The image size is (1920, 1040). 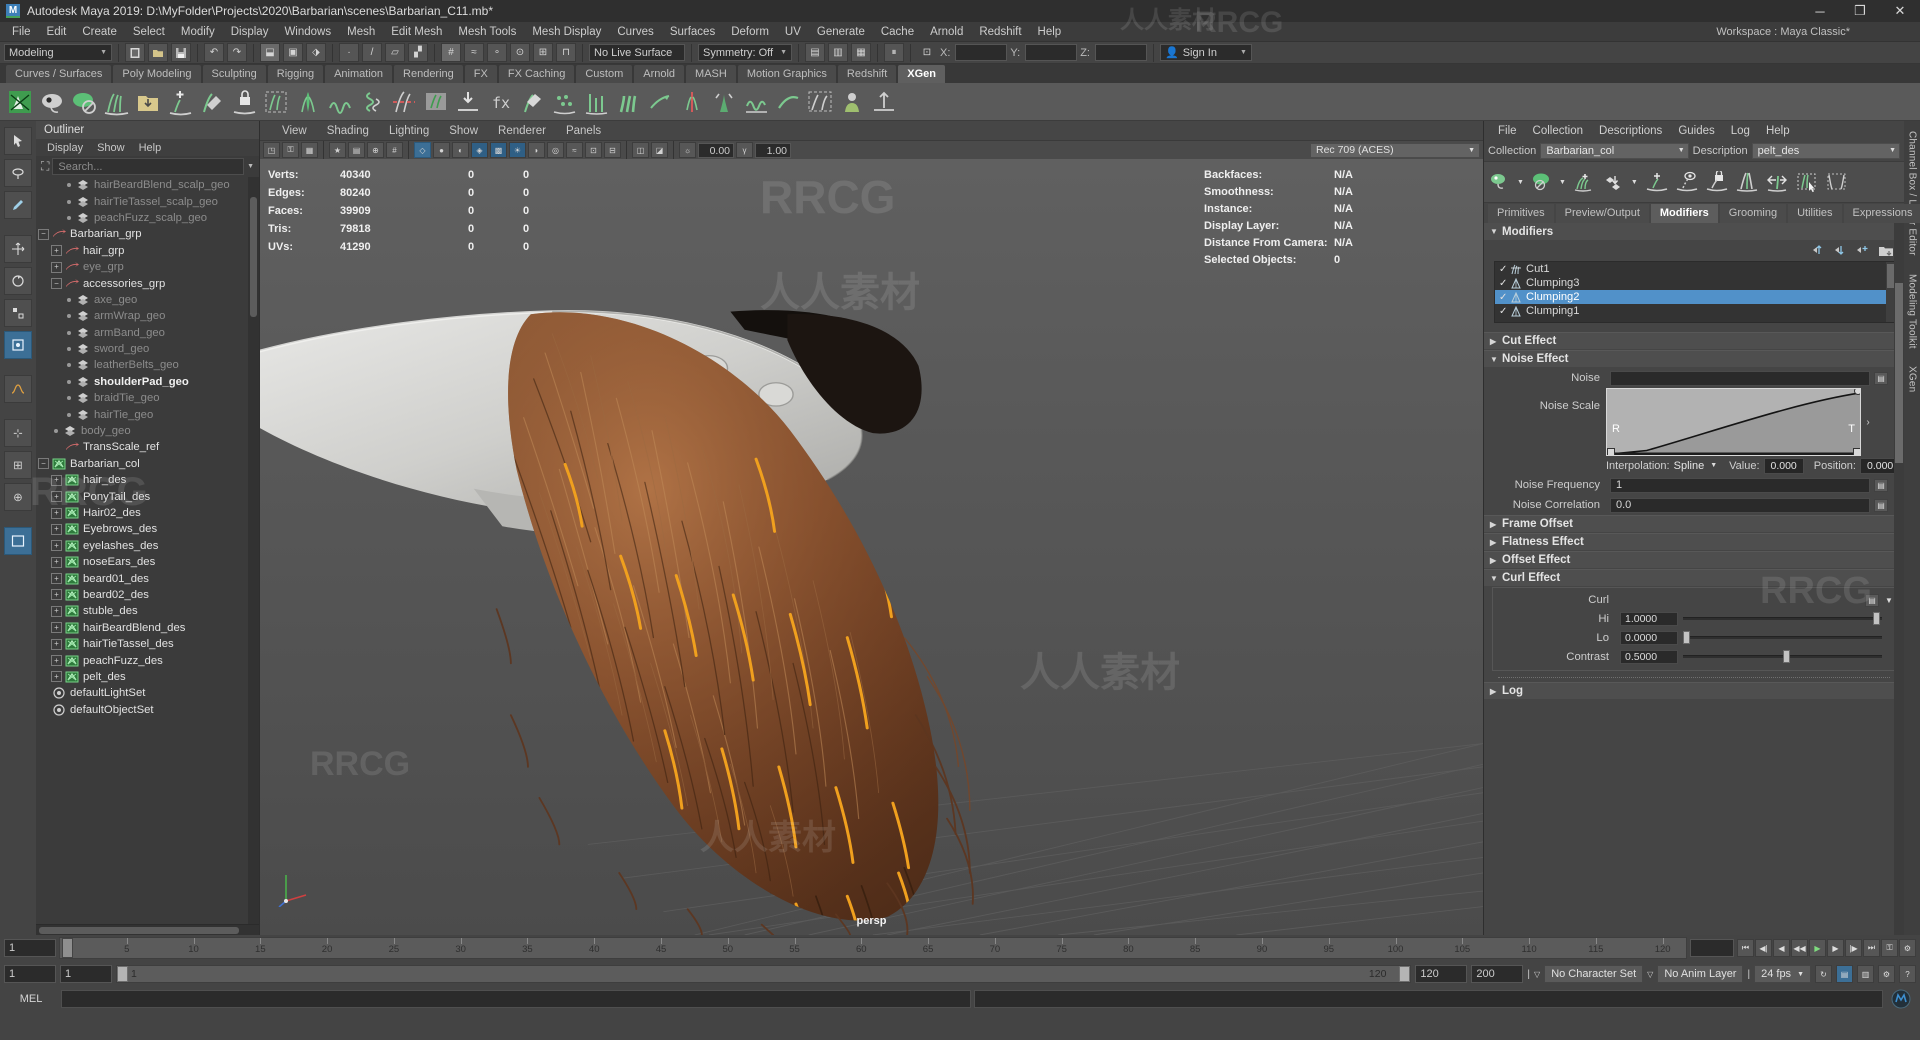 What do you see at coordinates (86, 974) in the screenshot?
I see `playback-start-field: 1` at bounding box center [86, 974].